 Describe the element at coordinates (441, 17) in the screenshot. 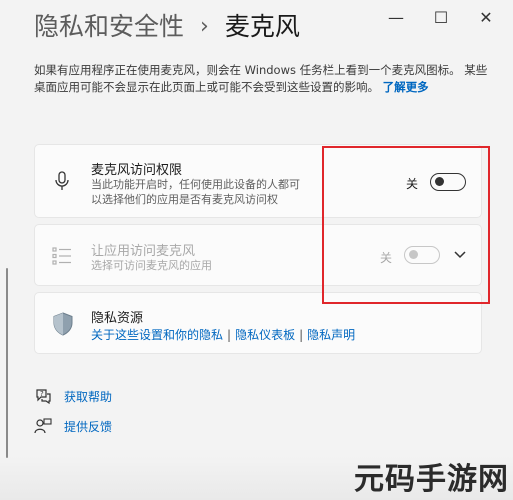

I see `maximize-button: ☐` at that location.